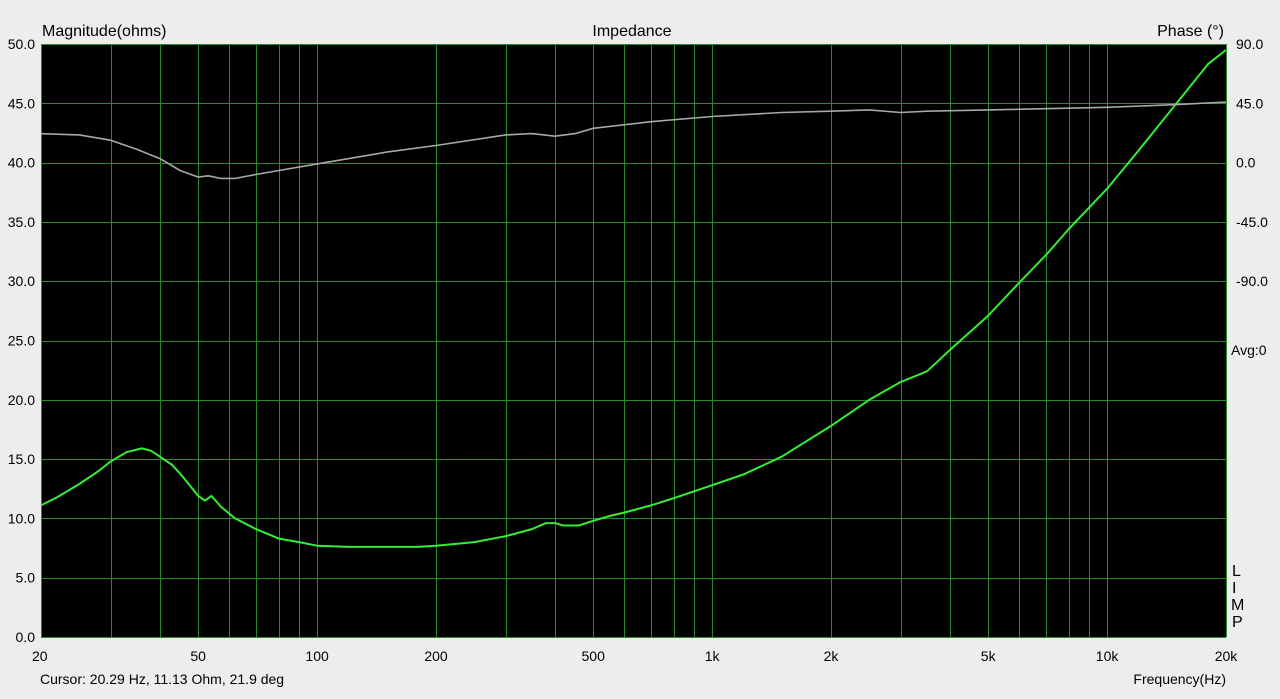 This screenshot has width=1280, height=699. Describe the element at coordinates (1236, 571) in the screenshot. I see `limp-letter-l: L` at that location.